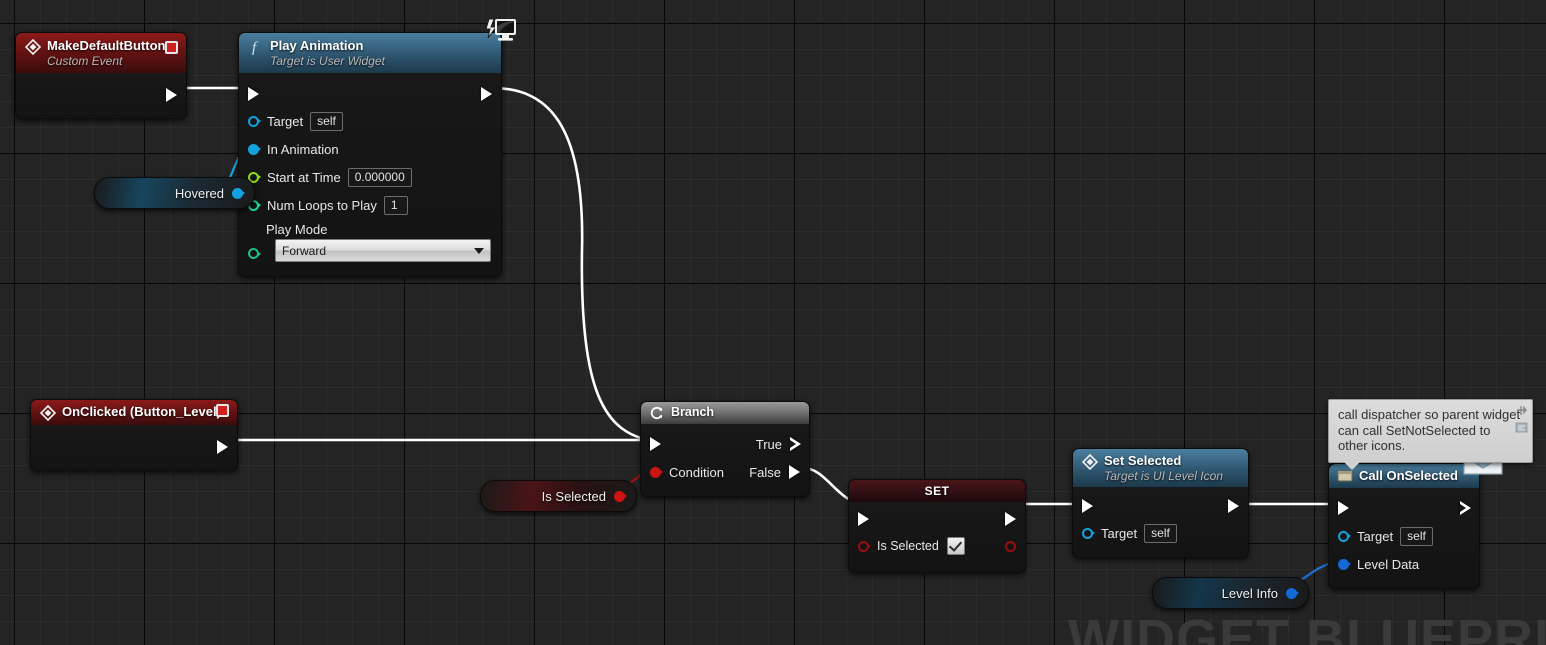 This screenshot has width=1546, height=645. I want to click on node-header: OnClicked (Button_Level), so click(134, 412).